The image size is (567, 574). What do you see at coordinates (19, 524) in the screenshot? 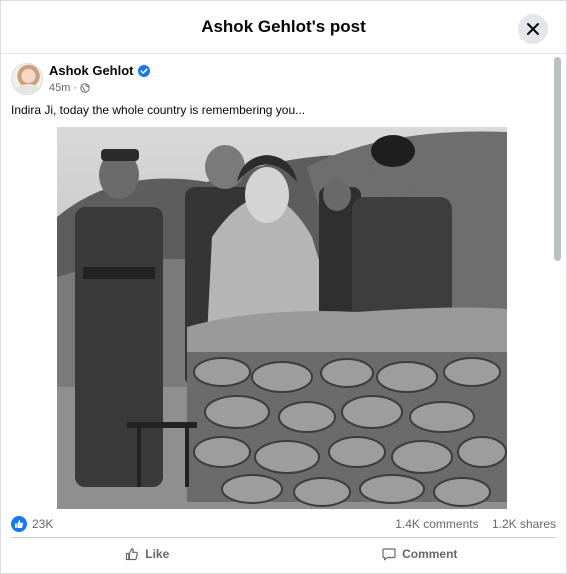
I see `like-reaction-icon` at bounding box center [19, 524].